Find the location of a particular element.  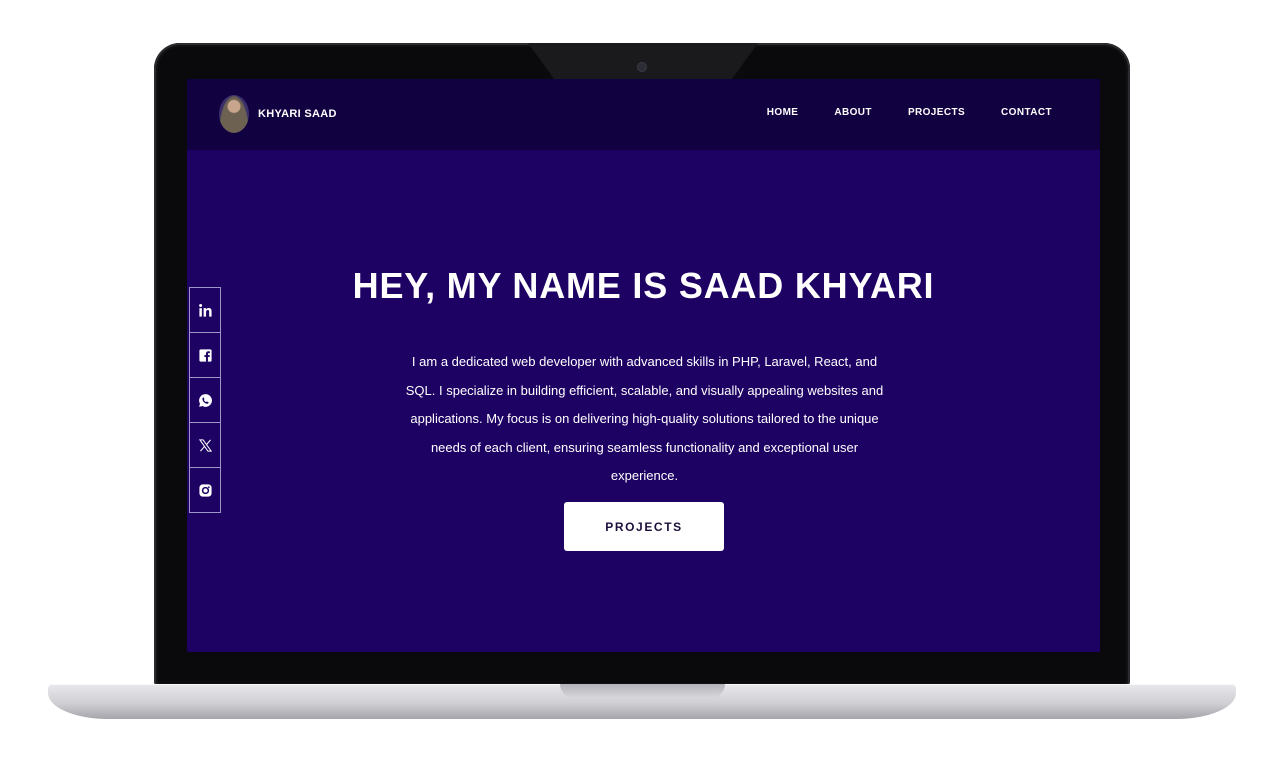

social-link-x is located at coordinates (205, 445).